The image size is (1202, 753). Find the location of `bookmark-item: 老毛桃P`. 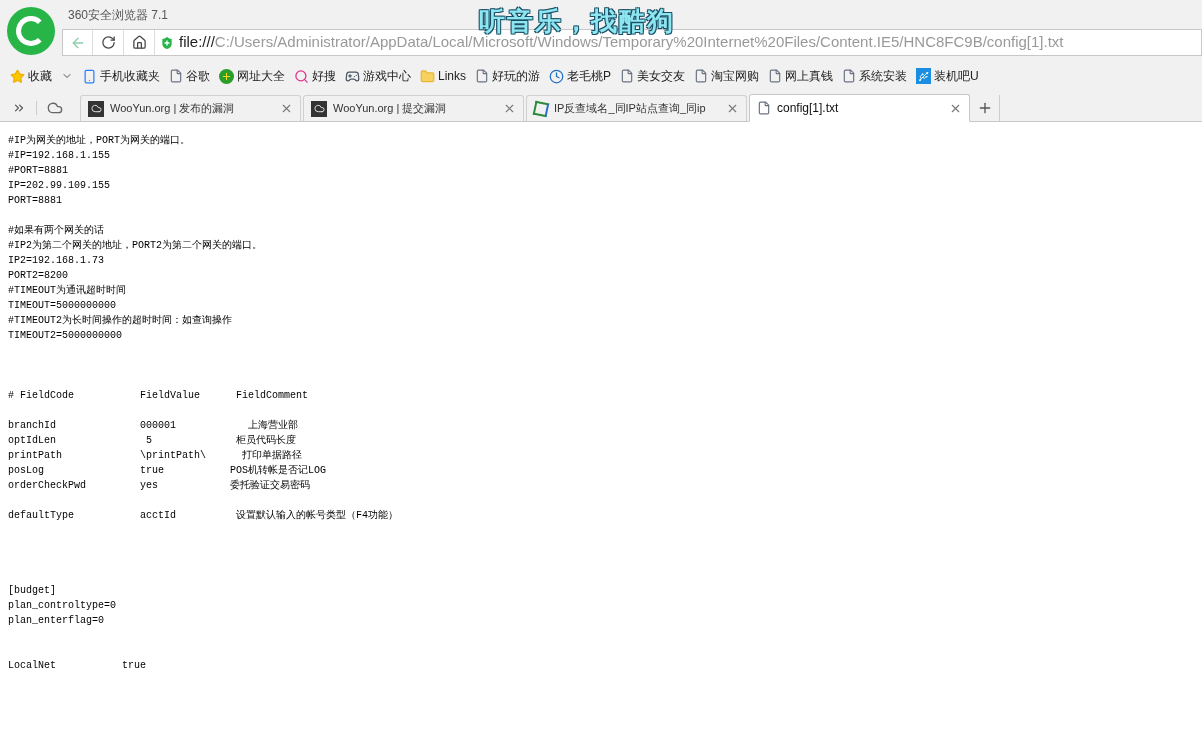

bookmark-item: 老毛桃P is located at coordinates (580, 76).